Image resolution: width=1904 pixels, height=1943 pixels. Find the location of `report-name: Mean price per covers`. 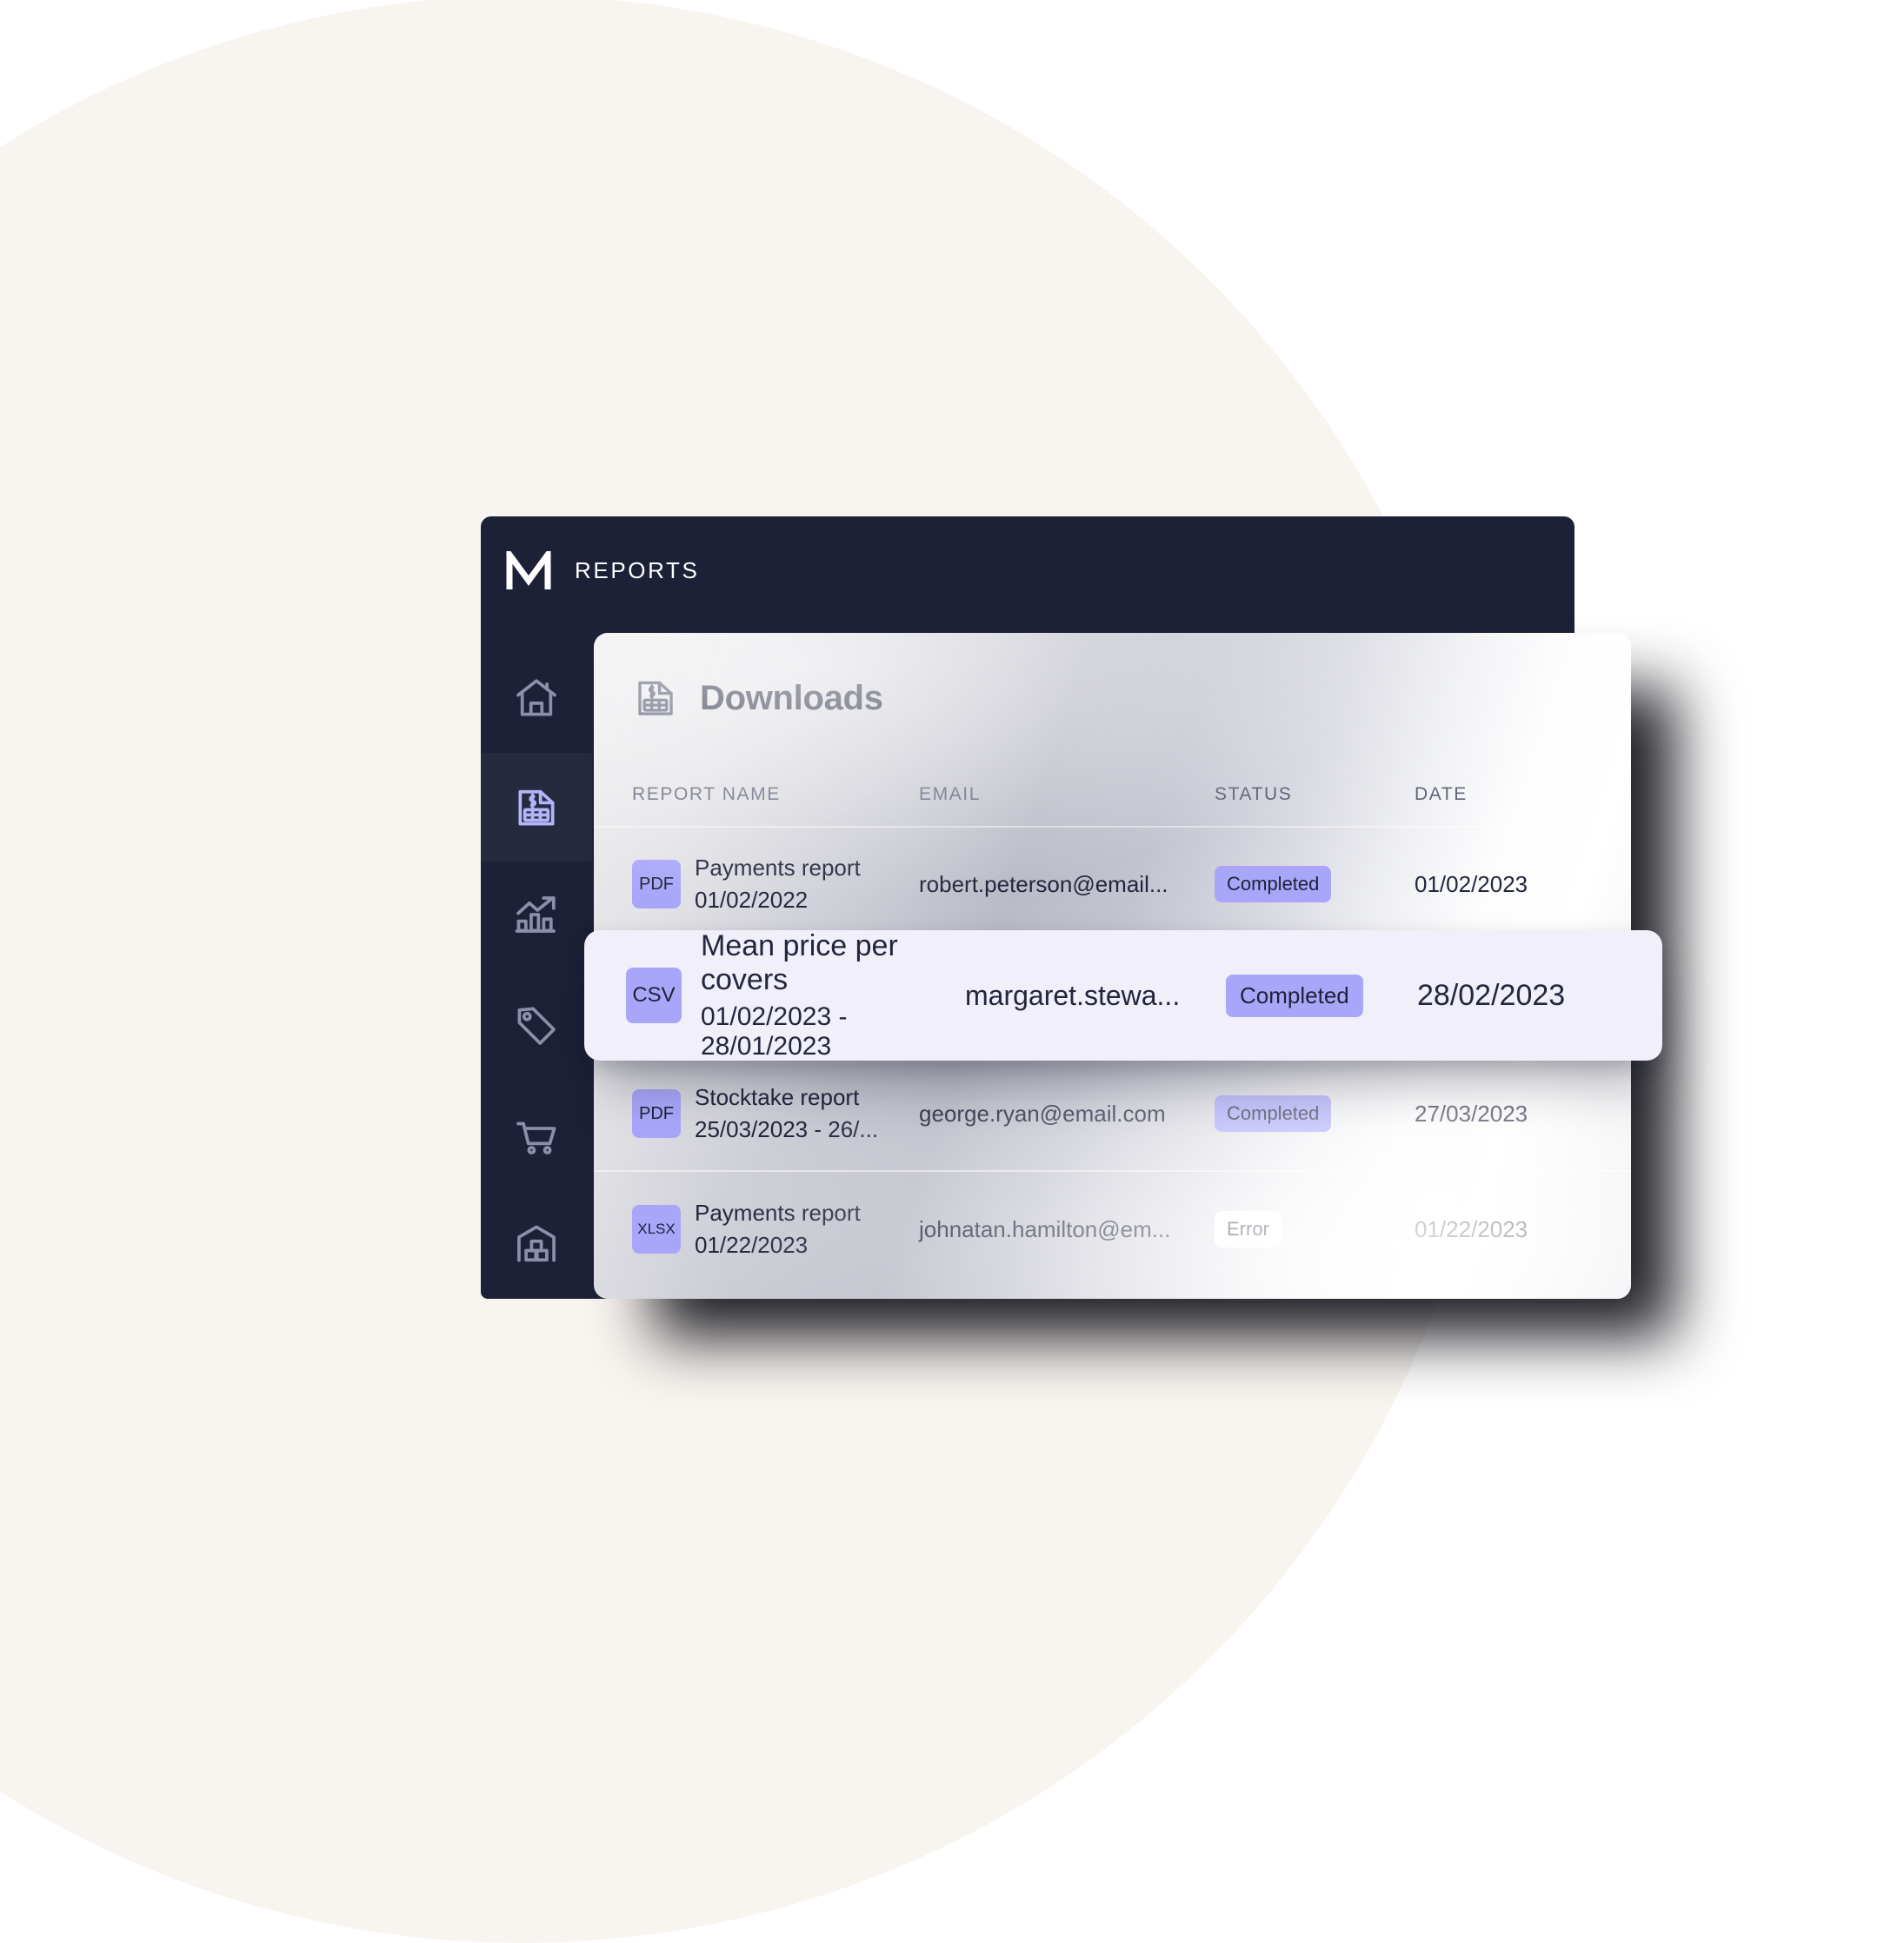

report-name: Mean price per covers is located at coordinates (799, 963).